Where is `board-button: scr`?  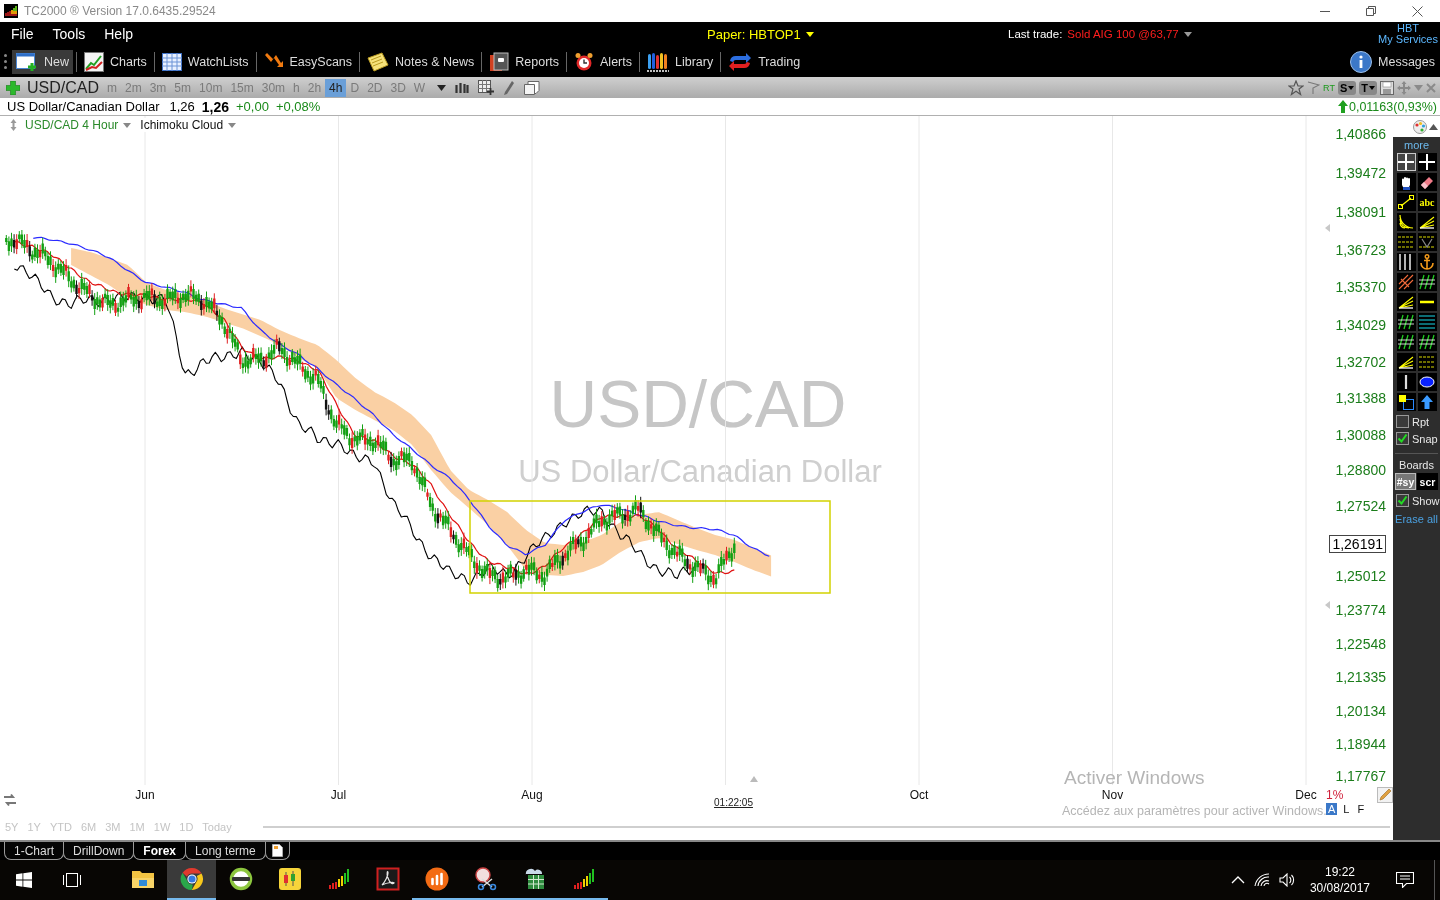 board-button: scr is located at coordinates (1427, 481).